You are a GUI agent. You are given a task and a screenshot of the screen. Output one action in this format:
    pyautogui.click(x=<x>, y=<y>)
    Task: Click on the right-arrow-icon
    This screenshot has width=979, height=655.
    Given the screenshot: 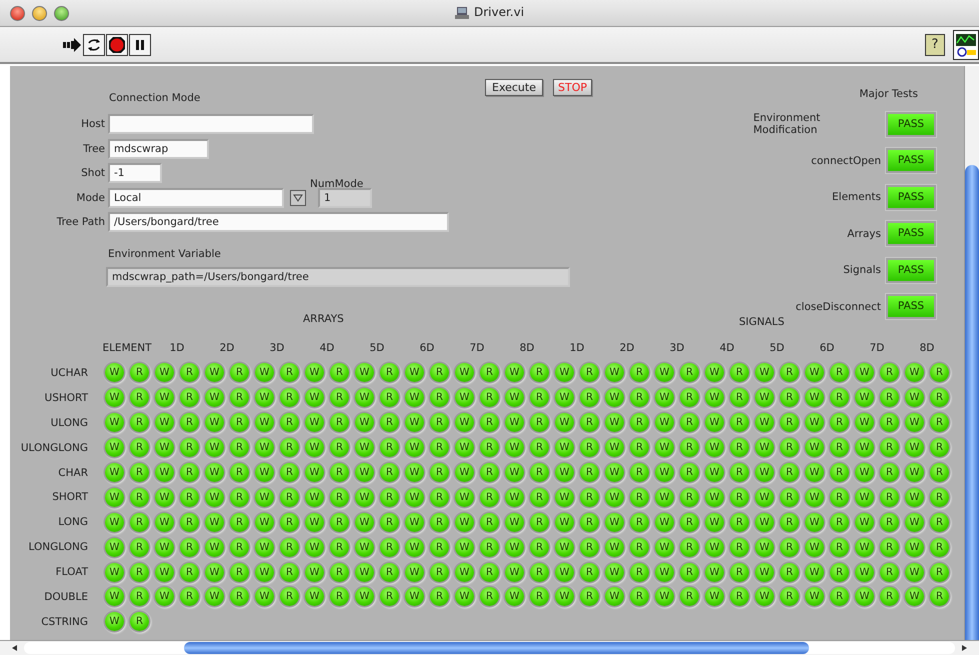 What is the action you would take?
    pyautogui.click(x=964, y=648)
    